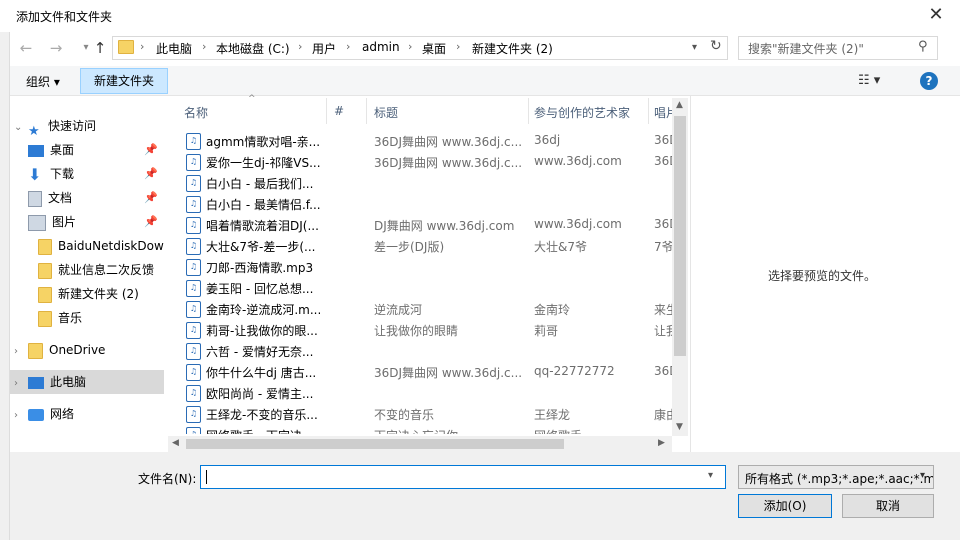 The height and width of the screenshot is (540, 960). Describe the element at coordinates (252, 99) in the screenshot. I see `sort-ascending-icon: ^` at that location.